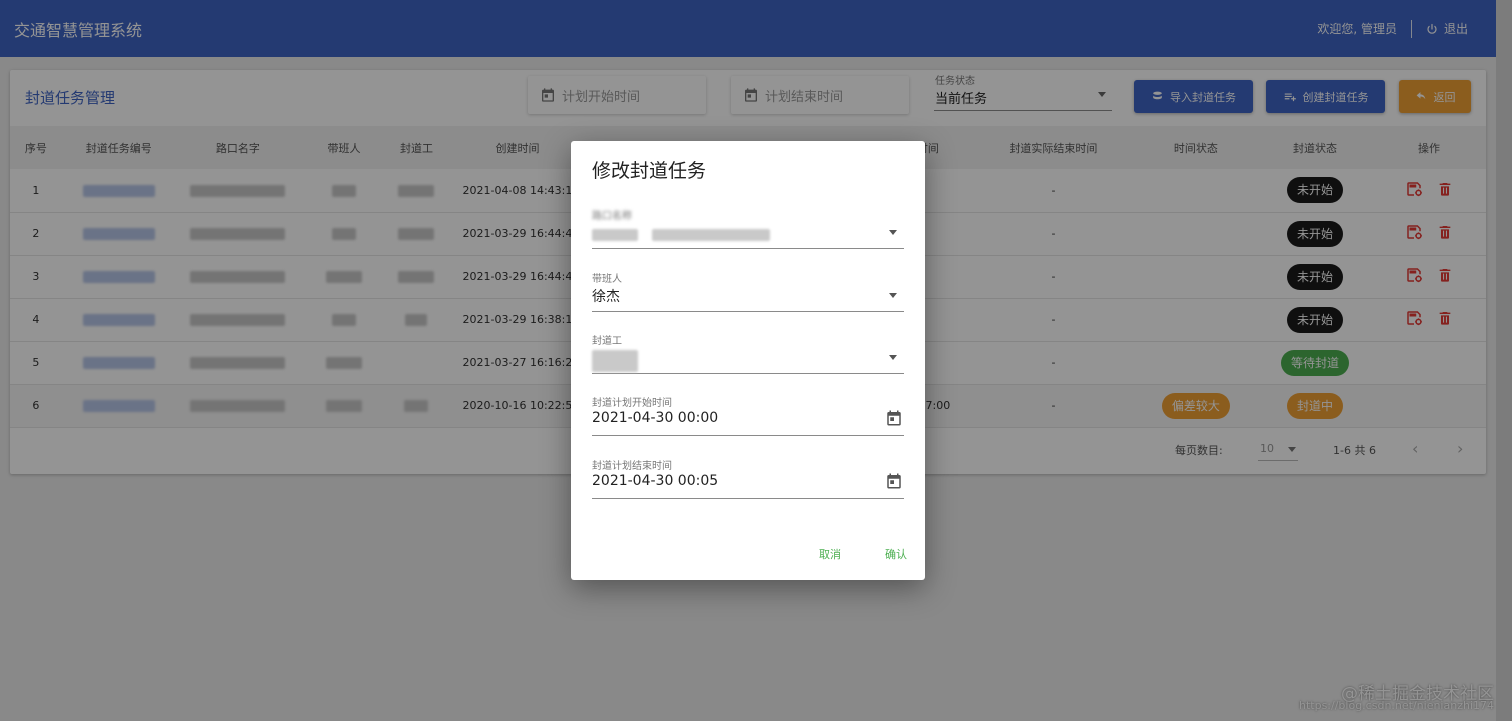 This screenshot has height=721, width=1512. I want to click on worker-select: 封道工, so click(748, 353).